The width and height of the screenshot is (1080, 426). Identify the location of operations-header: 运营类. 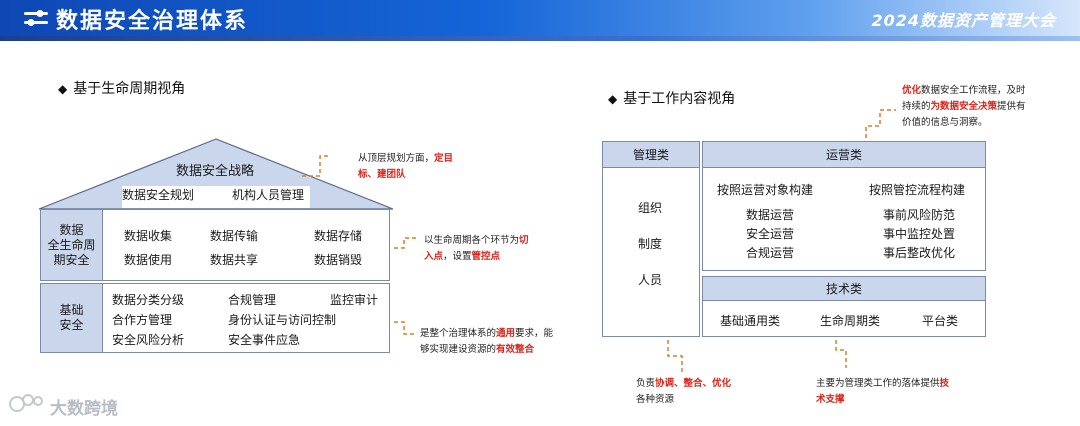
(844, 155).